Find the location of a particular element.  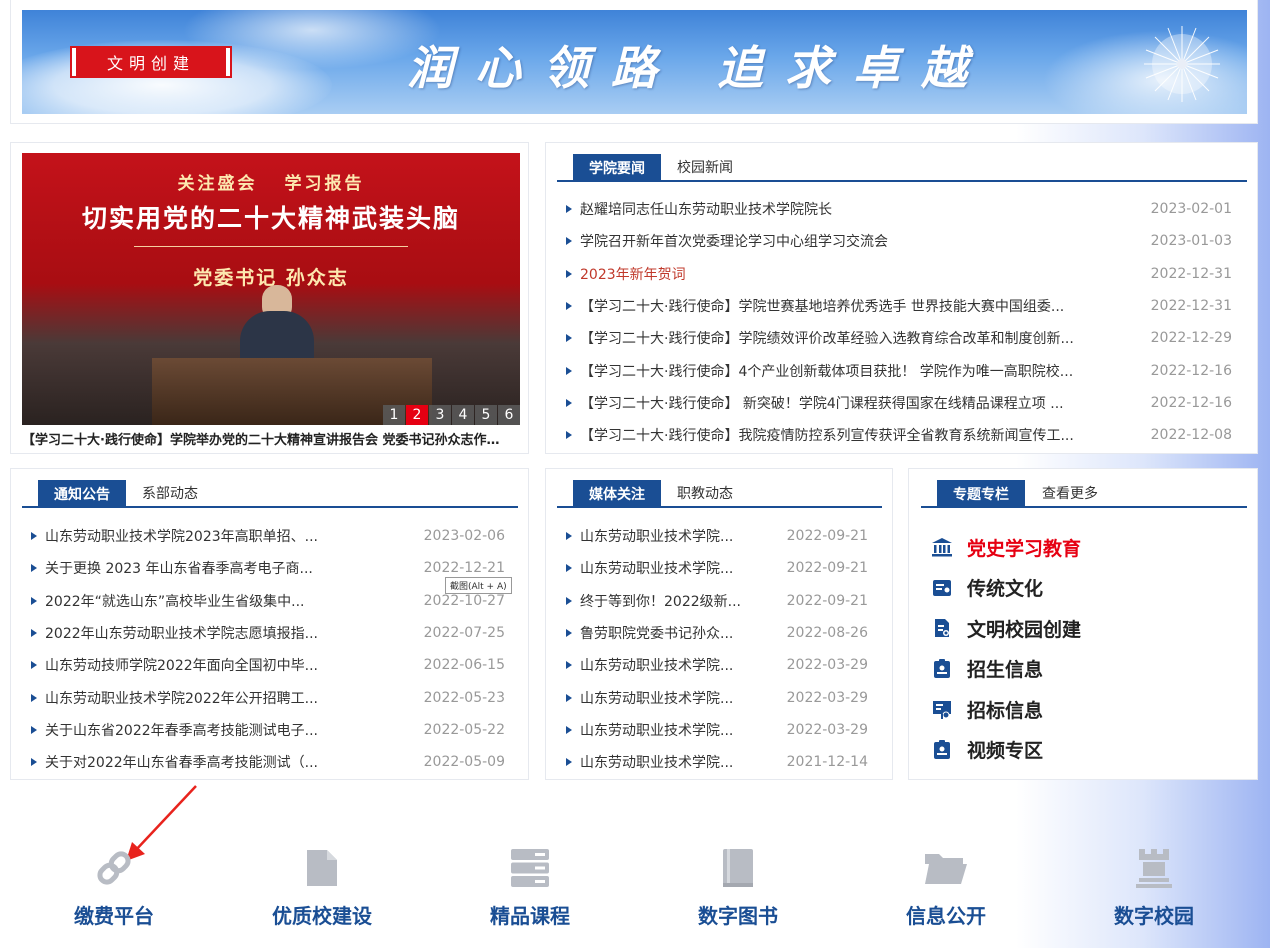

topic-party-history: 党史学习教育 is located at coordinates (1006, 547).